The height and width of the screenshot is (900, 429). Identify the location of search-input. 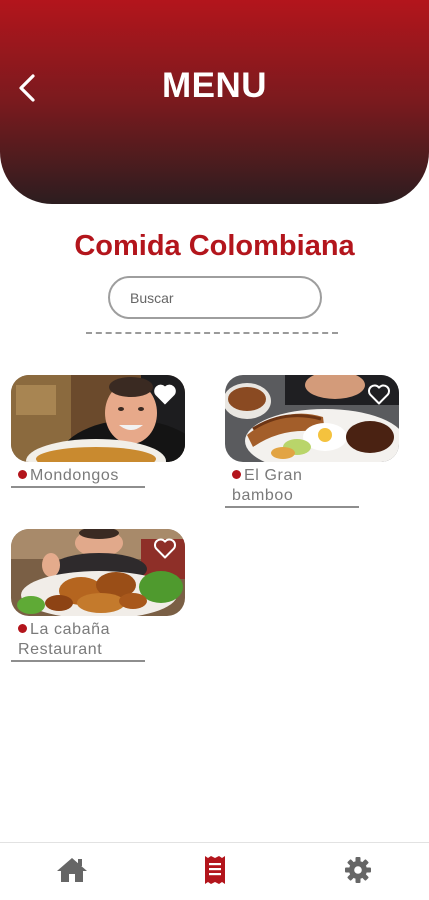
(215, 297).